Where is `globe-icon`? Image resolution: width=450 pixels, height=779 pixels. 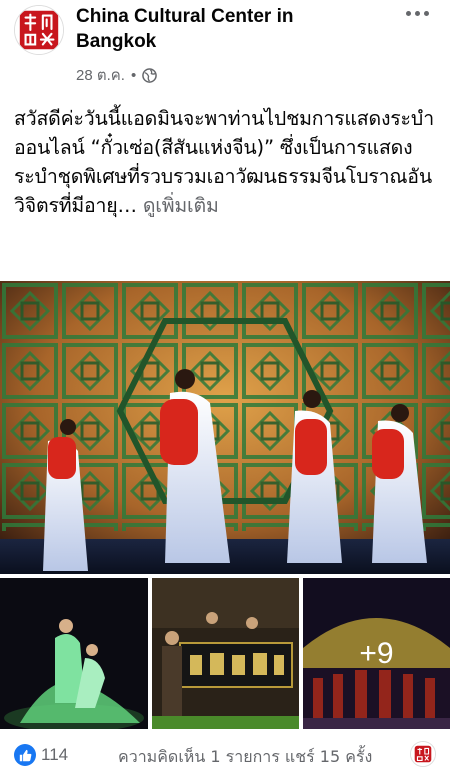 globe-icon is located at coordinates (150, 75).